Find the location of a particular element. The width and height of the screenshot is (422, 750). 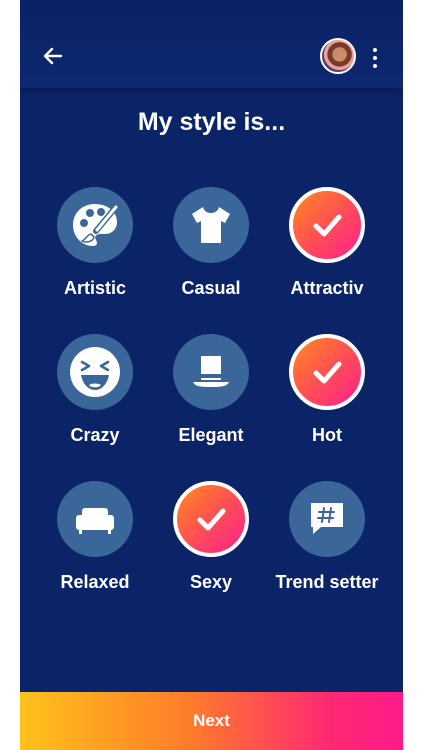

style-option-crazy: Crazy is located at coordinates (95, 399).